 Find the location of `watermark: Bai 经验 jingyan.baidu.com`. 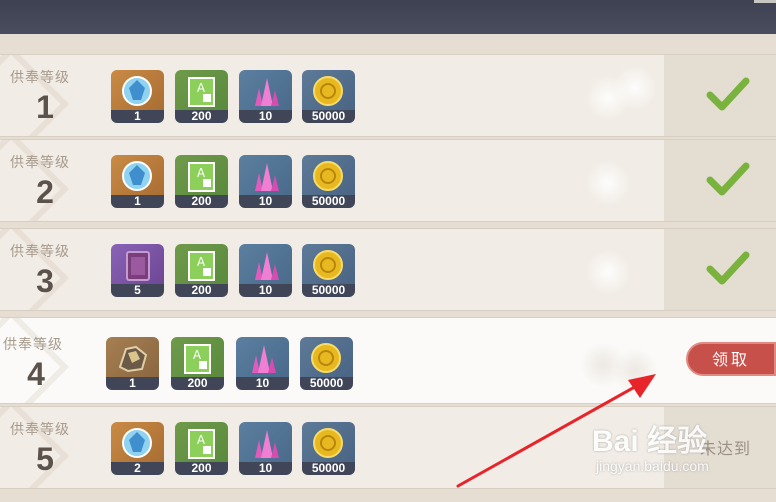

watermark: Bai 经验 jingyan.baidu.com is located at coordinates (684, 447).